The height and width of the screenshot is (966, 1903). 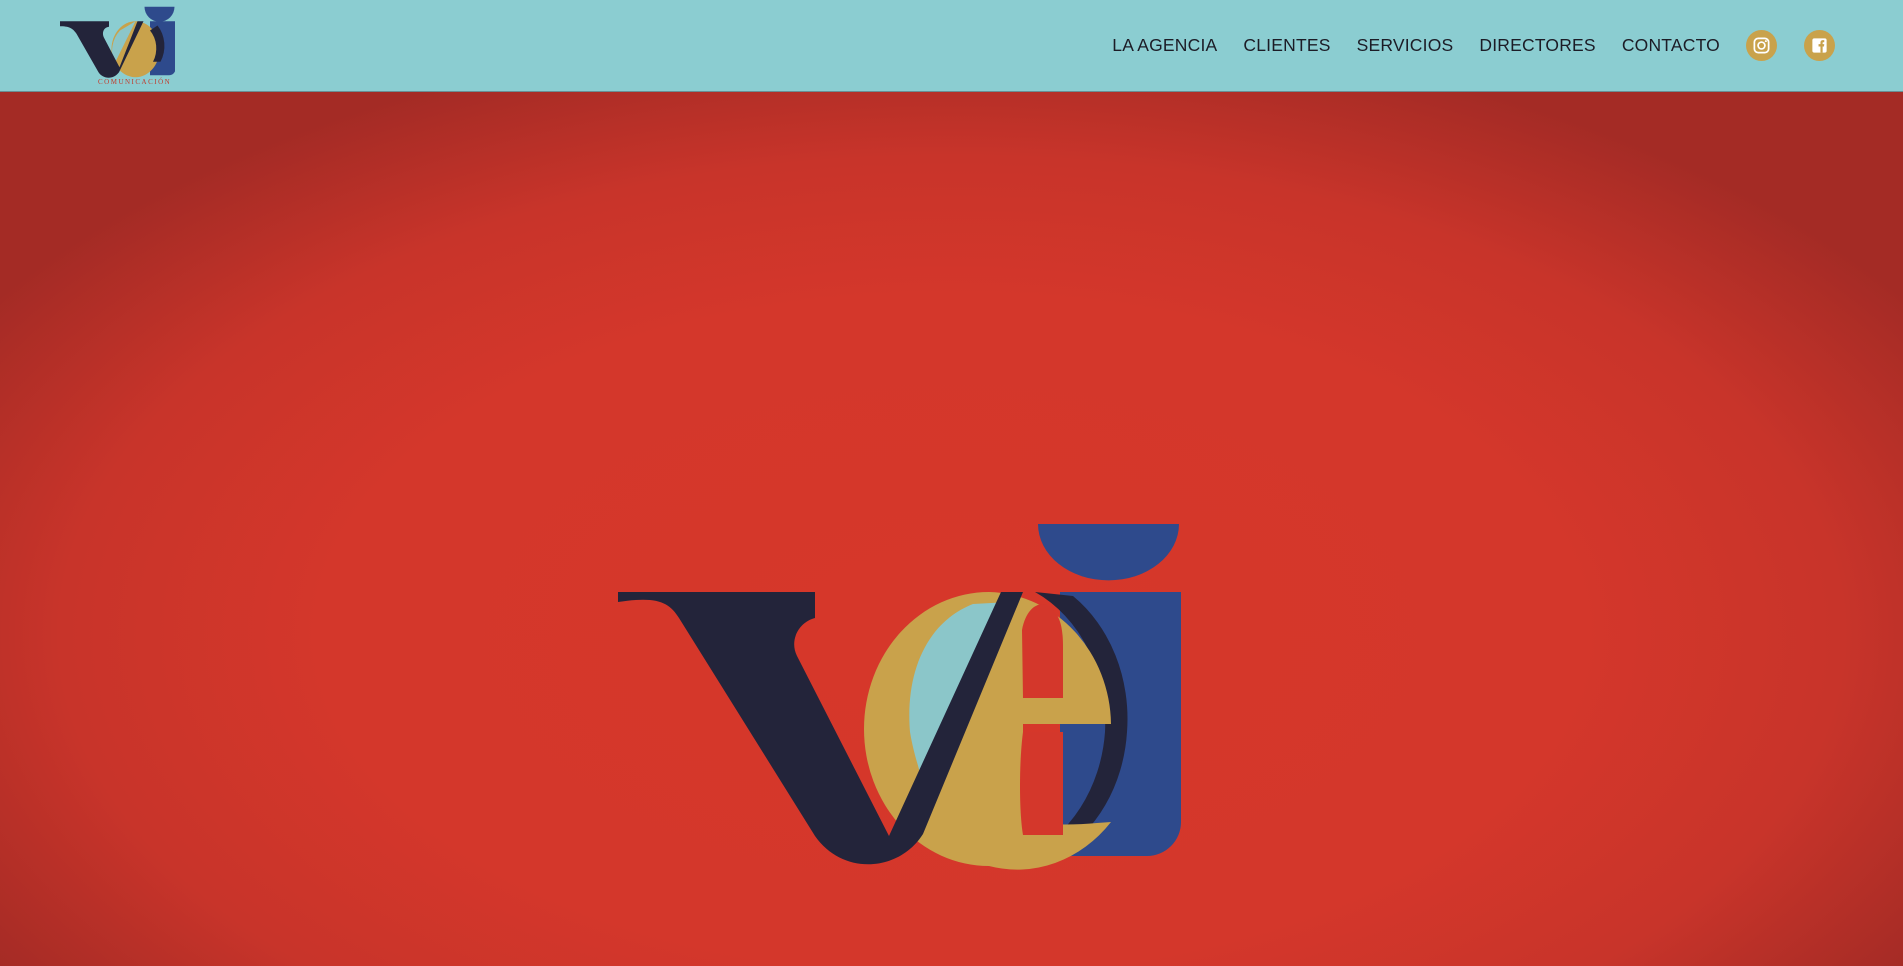 What do you see at coordinates (117, 42) in the screenshot?
I see `vei-logo-mark` at bounding box center [117, 42].